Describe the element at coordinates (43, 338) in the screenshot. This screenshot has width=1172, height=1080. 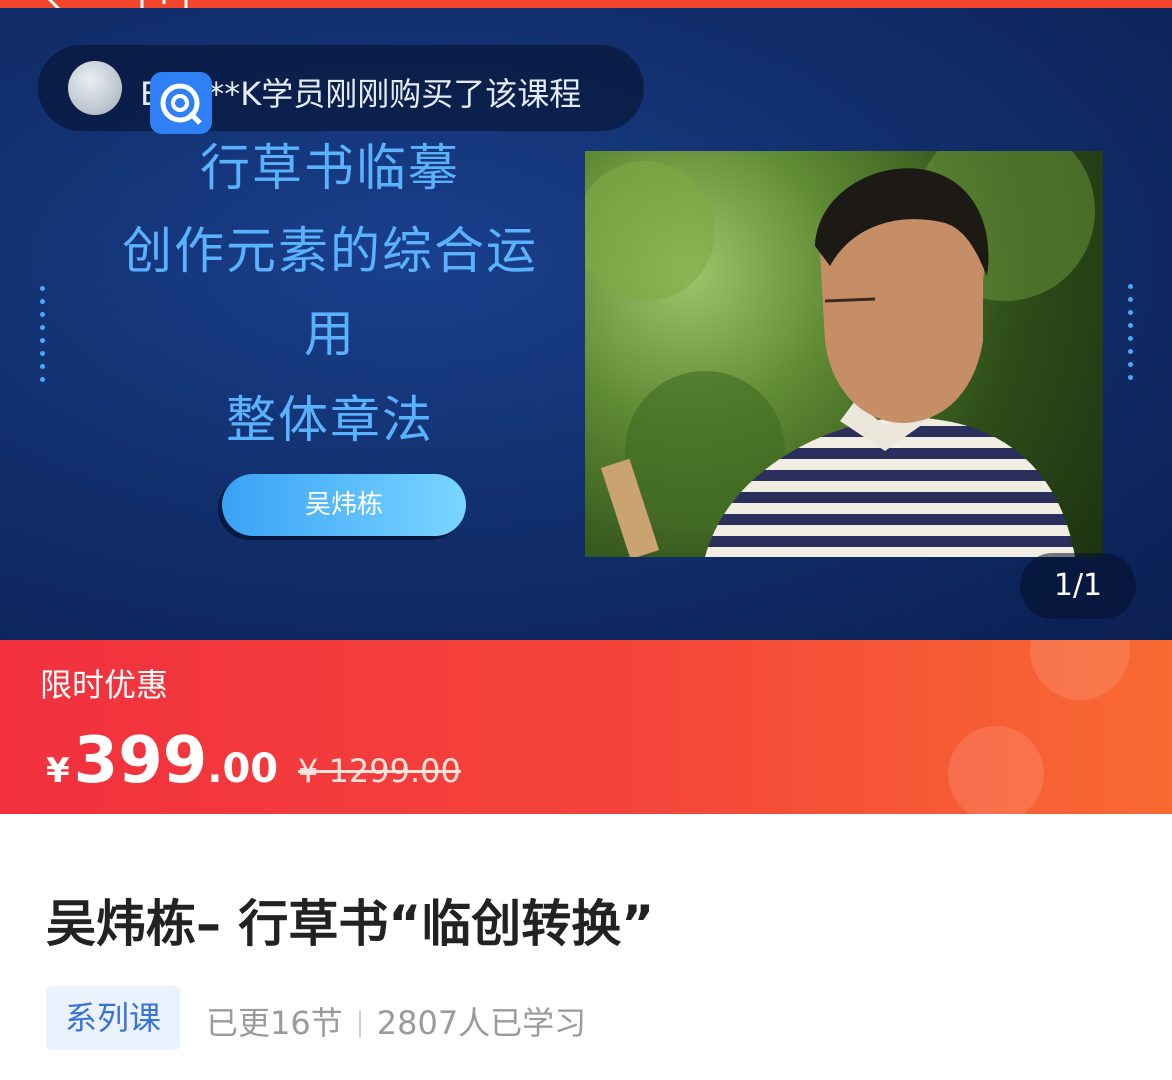
I see `decorative-dots-left` at that location.